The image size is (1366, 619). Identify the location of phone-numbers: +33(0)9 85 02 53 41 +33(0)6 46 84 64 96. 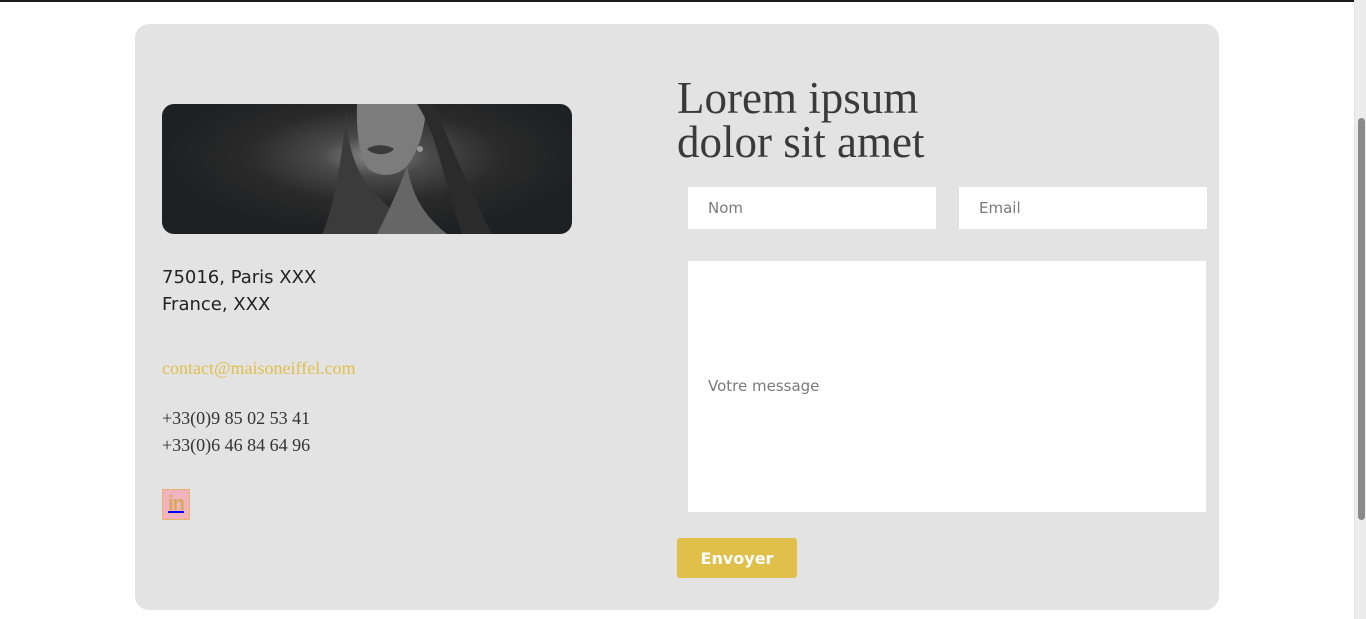
(236, 432).